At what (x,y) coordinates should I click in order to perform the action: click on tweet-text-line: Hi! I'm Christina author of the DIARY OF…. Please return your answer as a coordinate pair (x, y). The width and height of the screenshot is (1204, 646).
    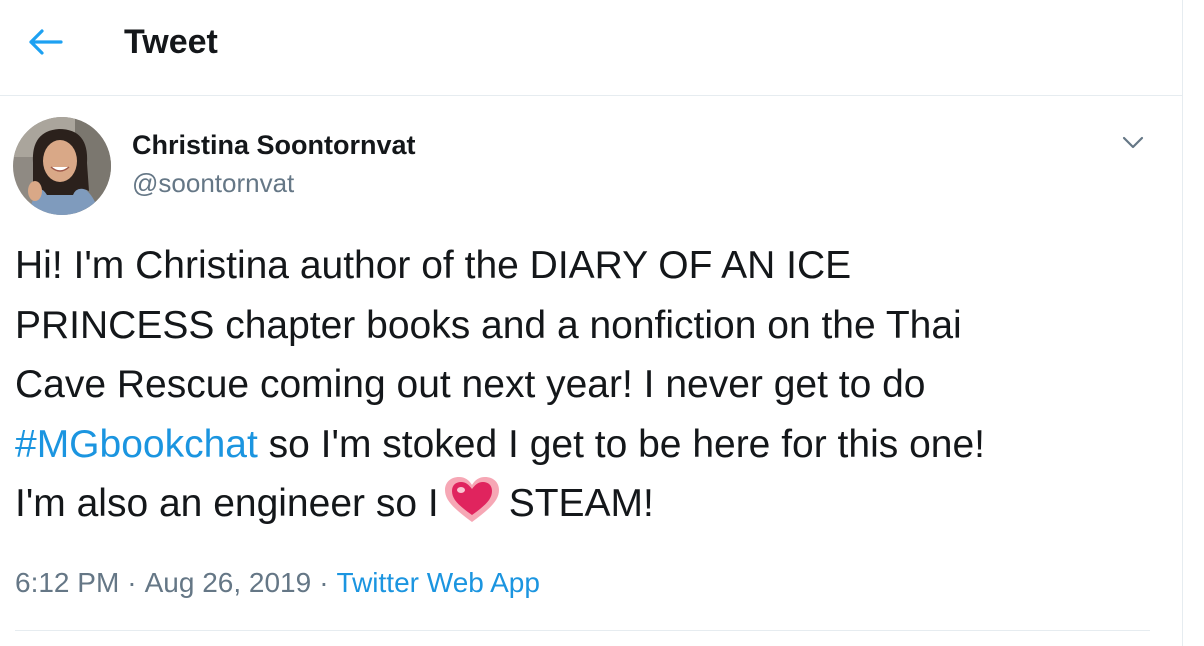
    Looking at the image, I should click on (433, 265).